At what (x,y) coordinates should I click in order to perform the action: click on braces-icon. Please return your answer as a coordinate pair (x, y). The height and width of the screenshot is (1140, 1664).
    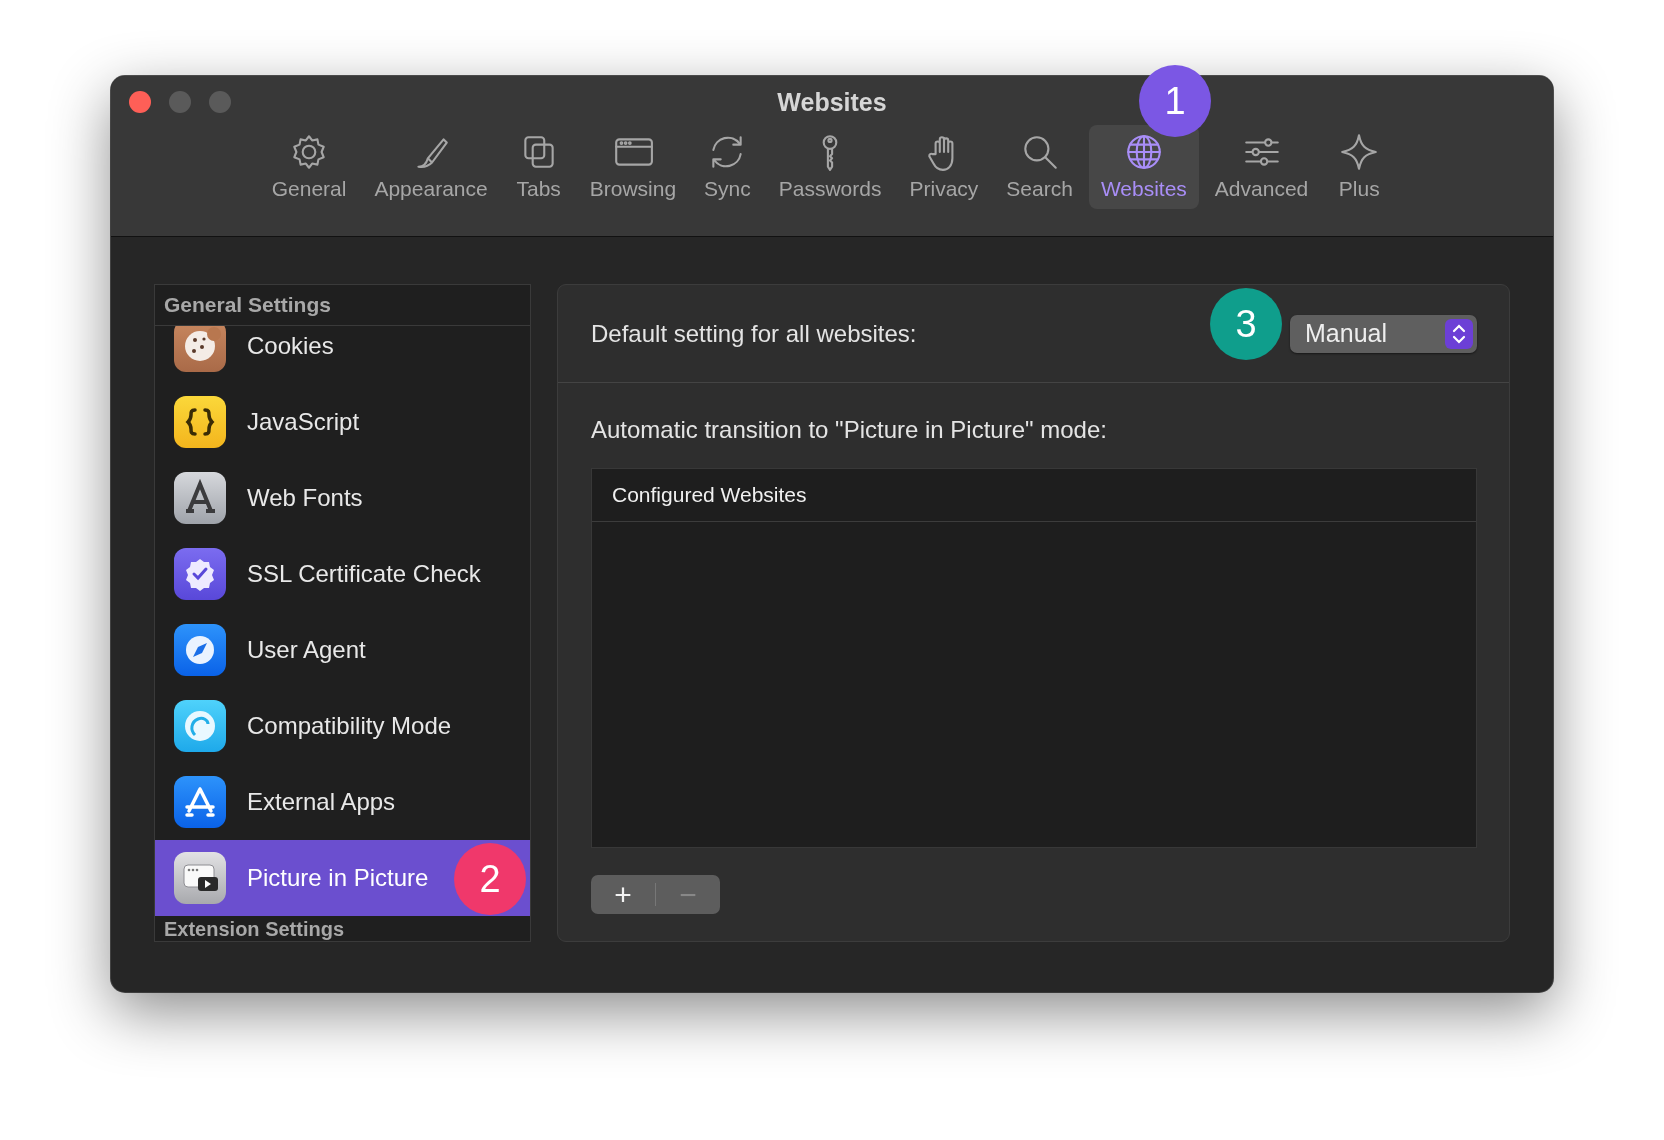
    Looking at the image, I should click on (200, 422).